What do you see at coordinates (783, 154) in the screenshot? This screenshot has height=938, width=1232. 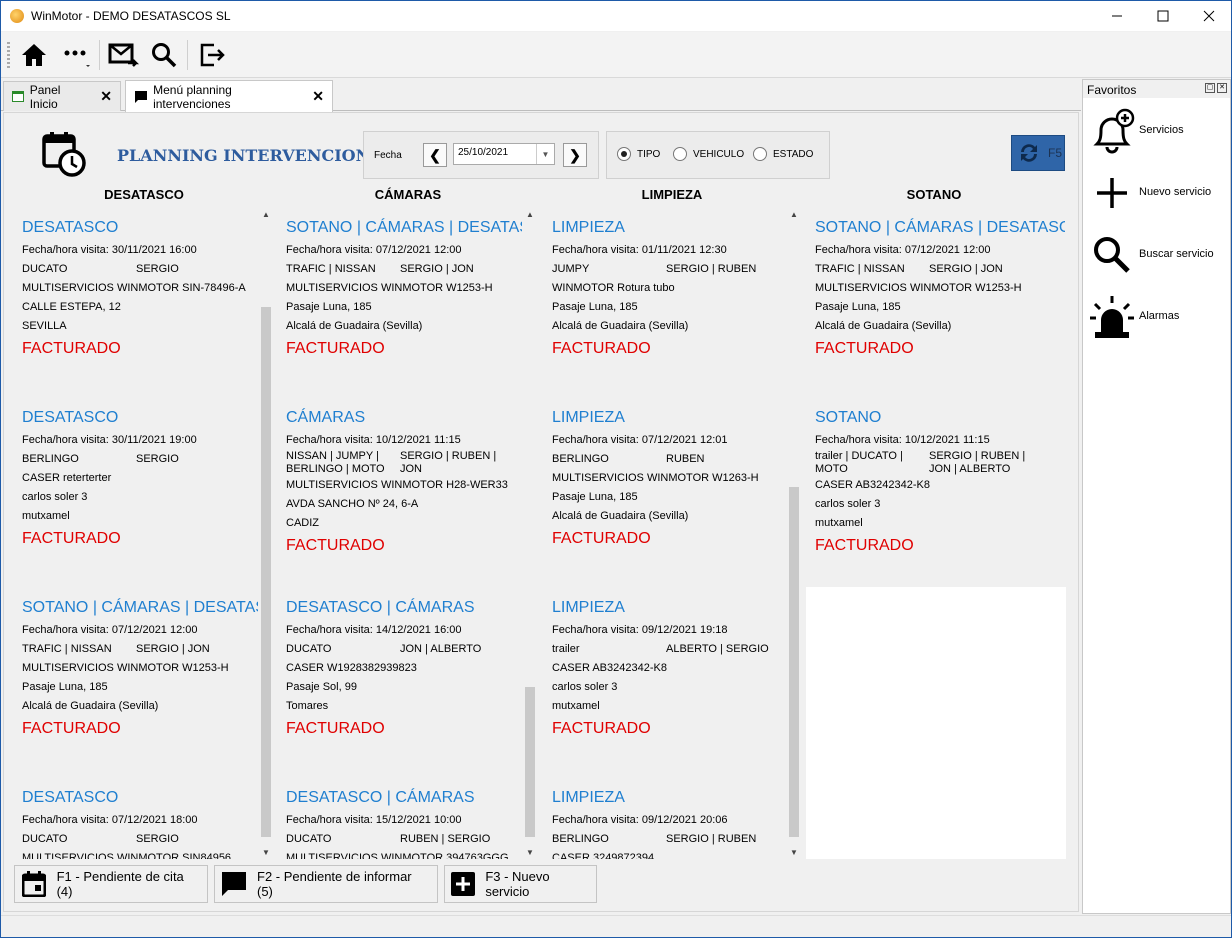 I see `radio-estado: ESTADO` at bounding box center [783, 154].